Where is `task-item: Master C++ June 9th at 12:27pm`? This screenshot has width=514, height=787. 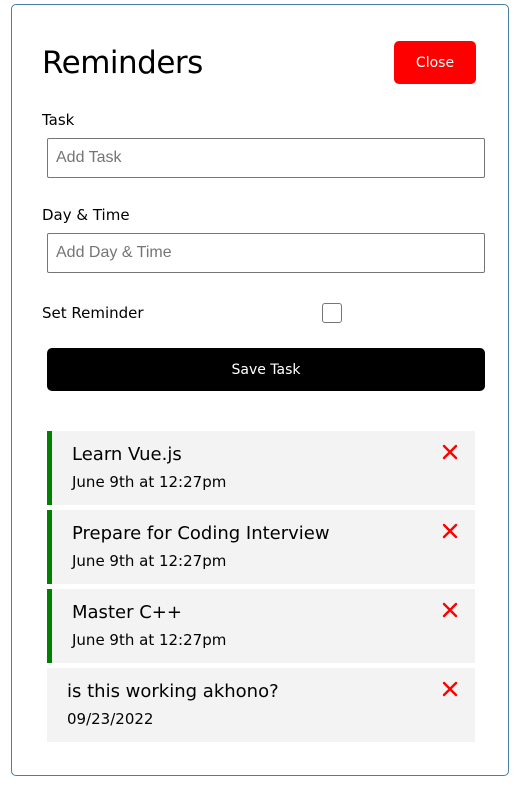 task-item: Master C++ June 9th at 12:27pm is located at coordinates (261, 626).